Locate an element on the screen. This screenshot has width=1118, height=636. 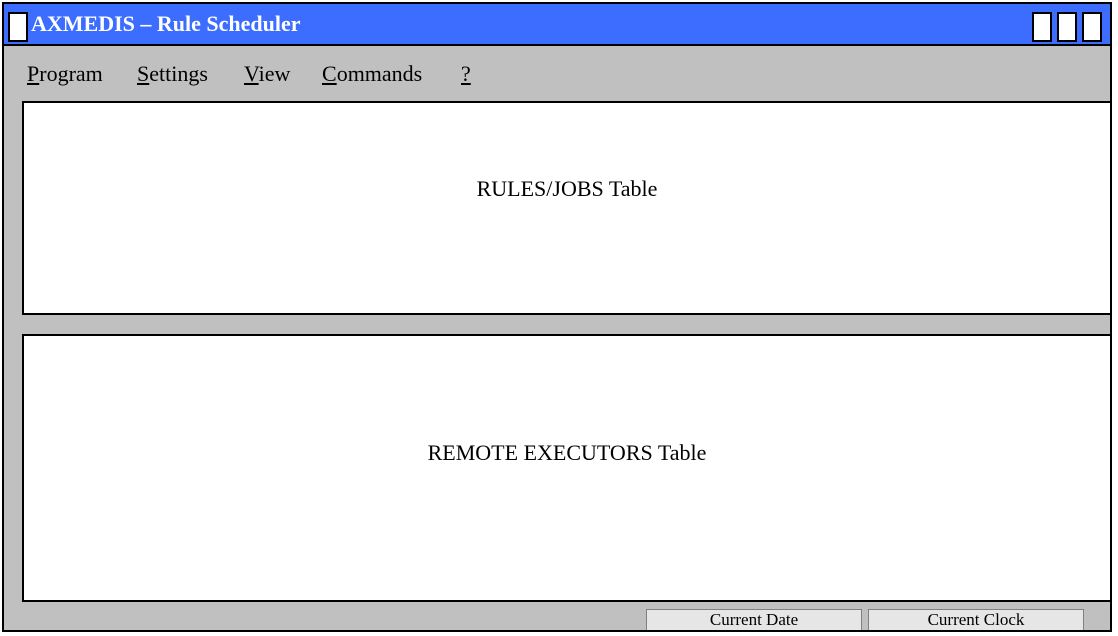
menu-settings-mnemonic: S is located at coordinates (143, 73).